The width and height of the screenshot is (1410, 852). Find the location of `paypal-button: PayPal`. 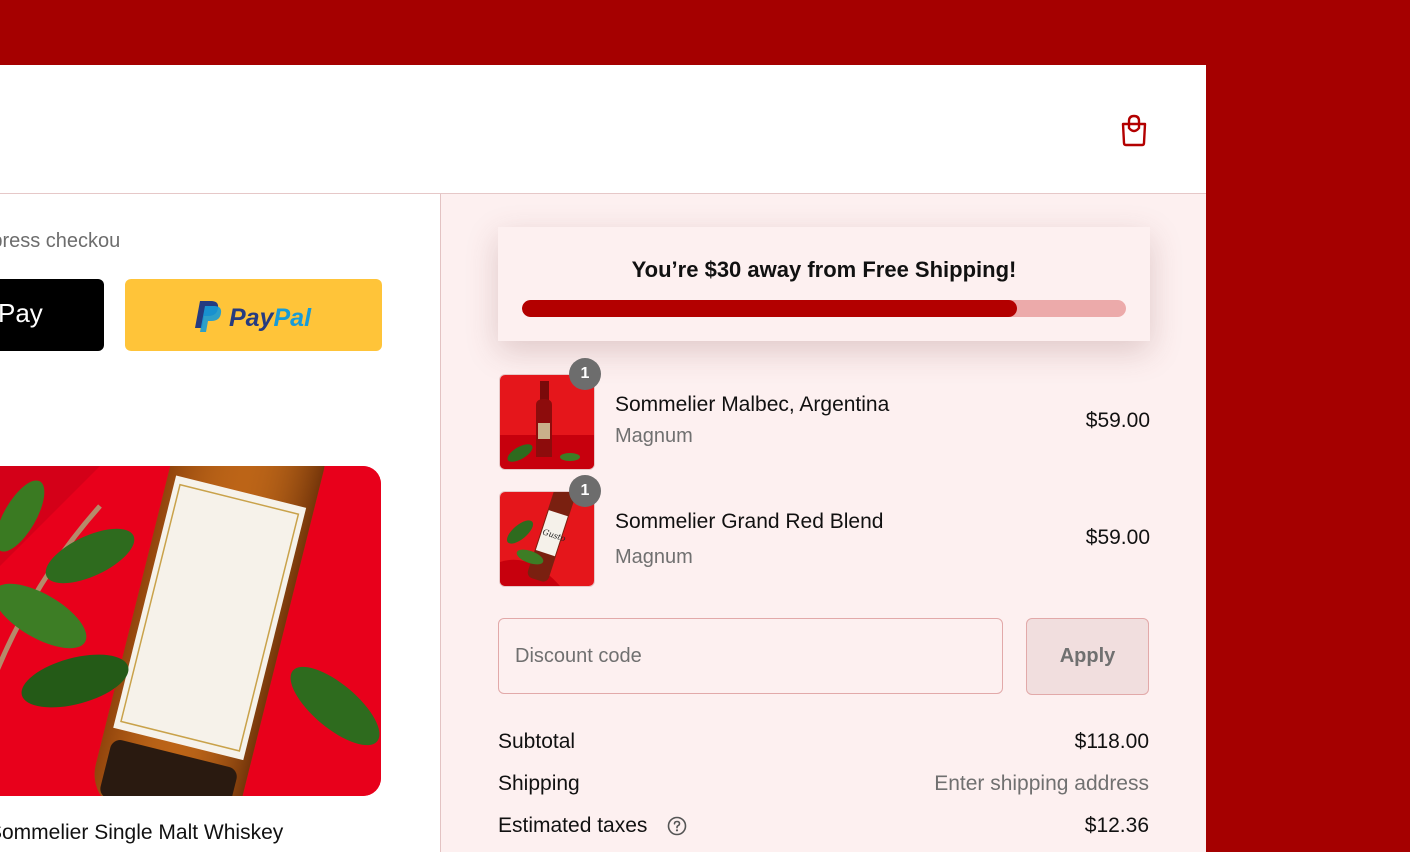

paypal-button: PayPal is located at coordinates (253, 315).